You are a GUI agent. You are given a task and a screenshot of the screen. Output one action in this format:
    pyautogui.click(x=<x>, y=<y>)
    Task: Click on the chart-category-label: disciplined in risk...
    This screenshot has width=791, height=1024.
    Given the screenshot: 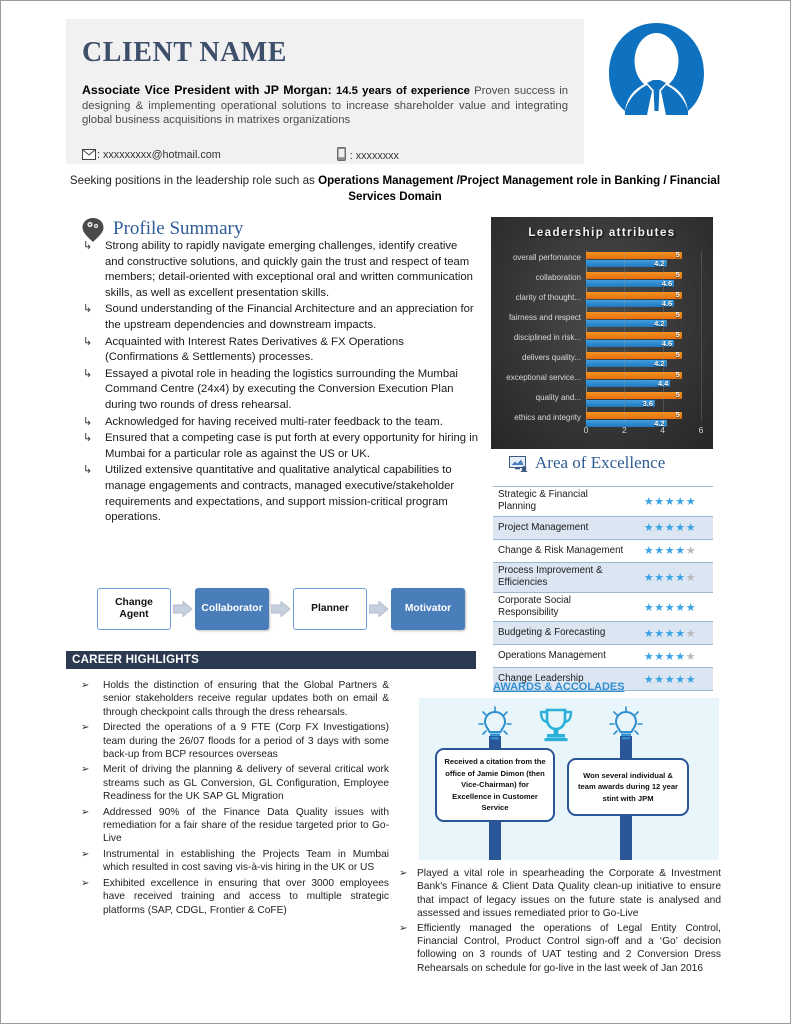 What is the action you would take?
    pyautogui.click(x=547, y=337)
    